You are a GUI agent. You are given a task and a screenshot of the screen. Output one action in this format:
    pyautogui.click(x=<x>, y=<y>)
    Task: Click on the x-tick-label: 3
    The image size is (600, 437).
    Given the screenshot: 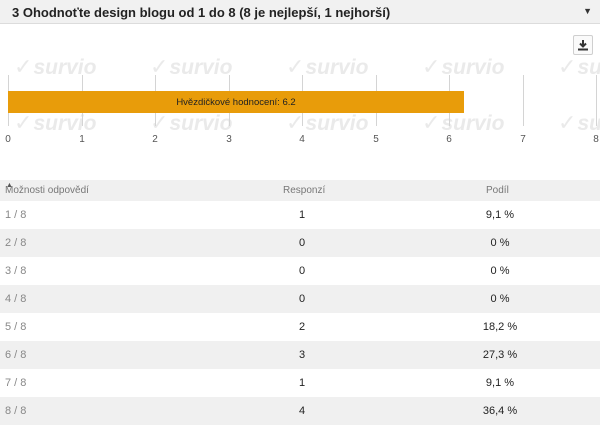 What is the action you would take?
    pyautogui.click(x=229, y=139)
    